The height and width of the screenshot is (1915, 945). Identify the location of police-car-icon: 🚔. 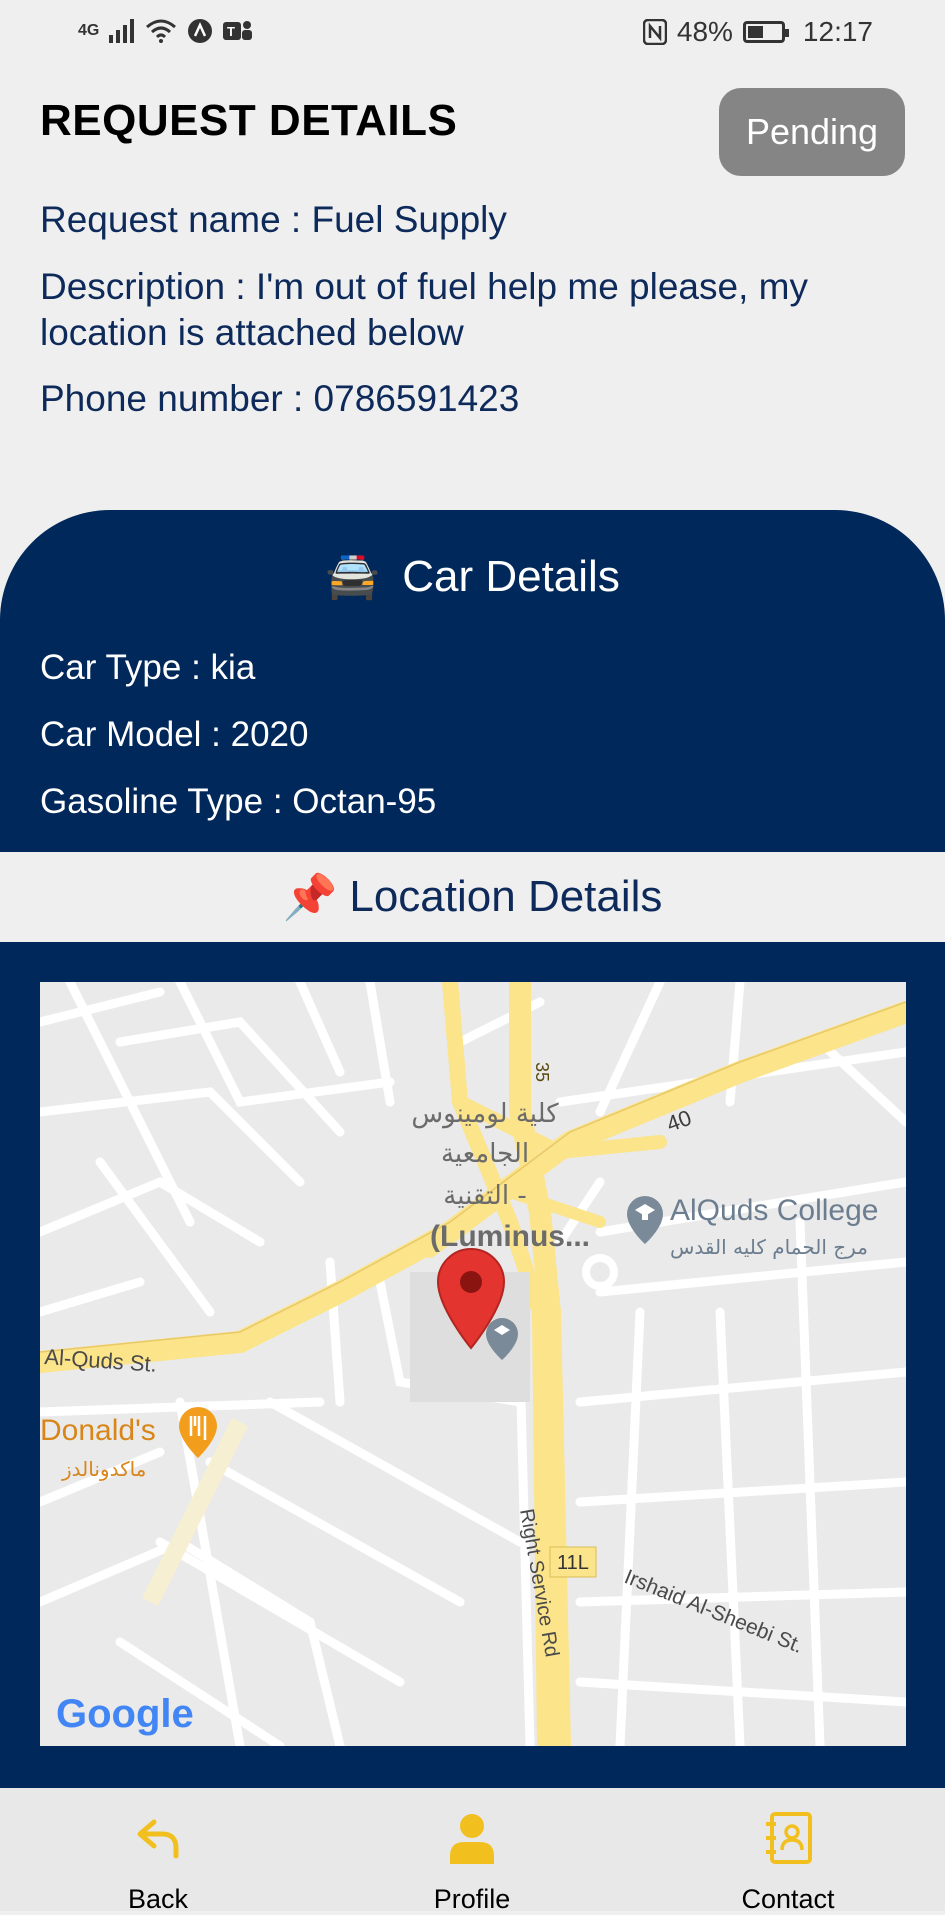
(352, 576).